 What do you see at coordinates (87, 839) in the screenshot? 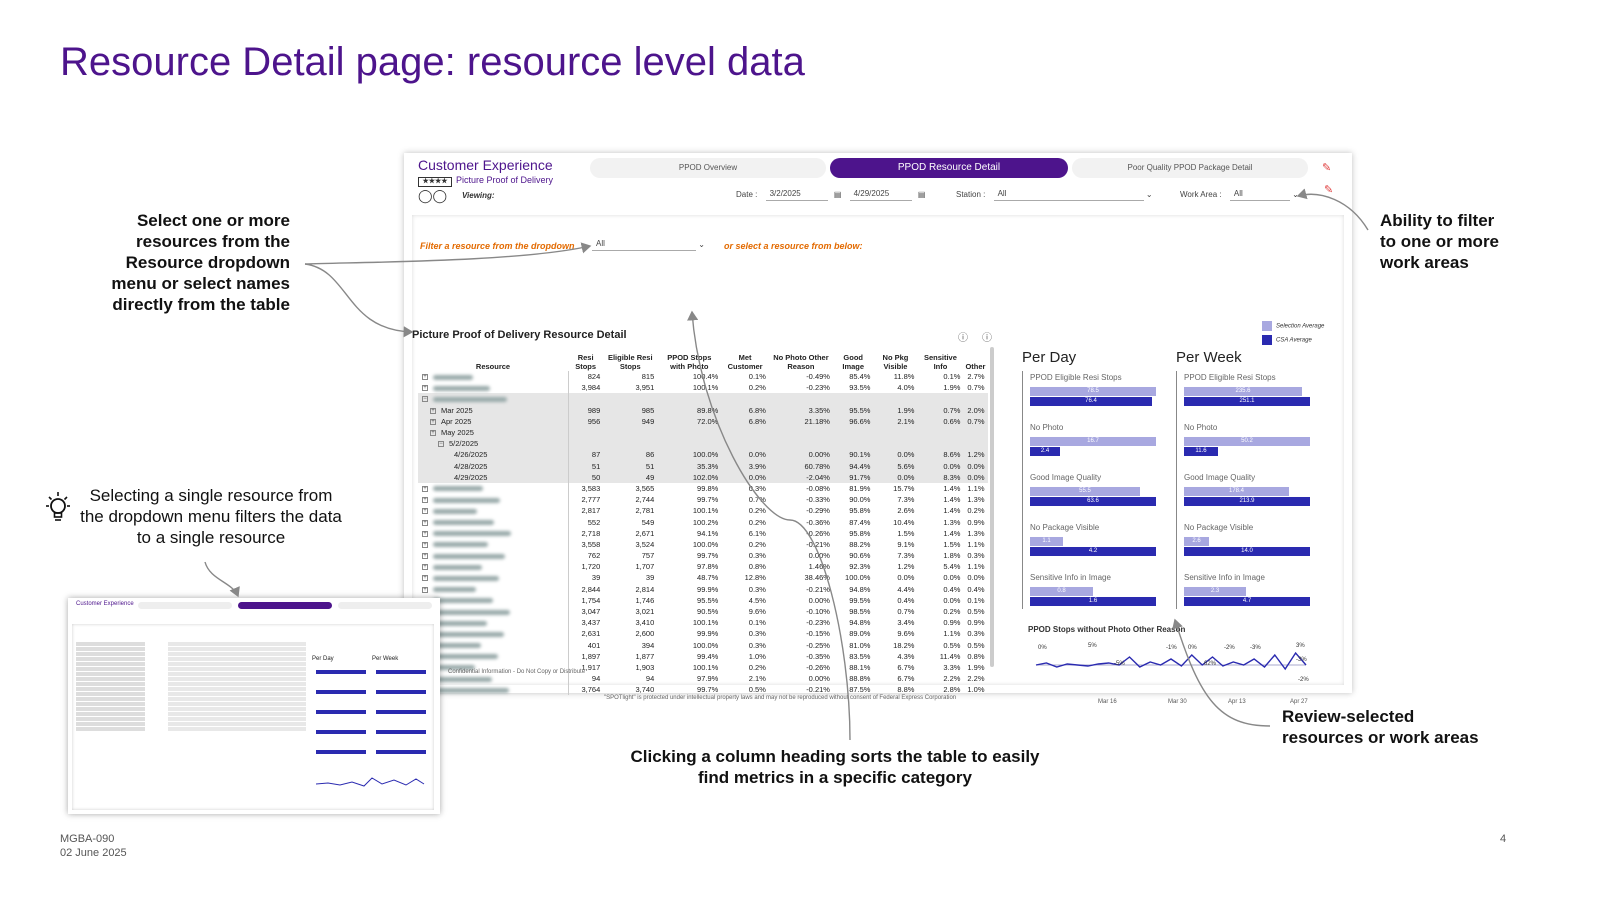
I see `footer-code: MGBA-090` at bounding box center [87, 839].